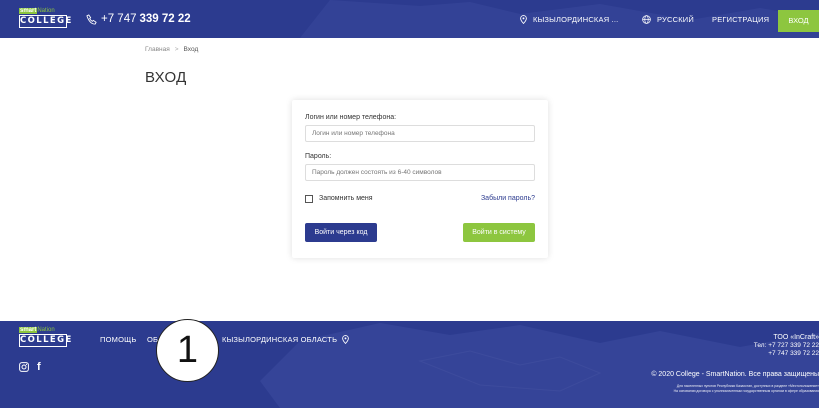  I want to click on annotation-marker: 1, so click(187, 350).